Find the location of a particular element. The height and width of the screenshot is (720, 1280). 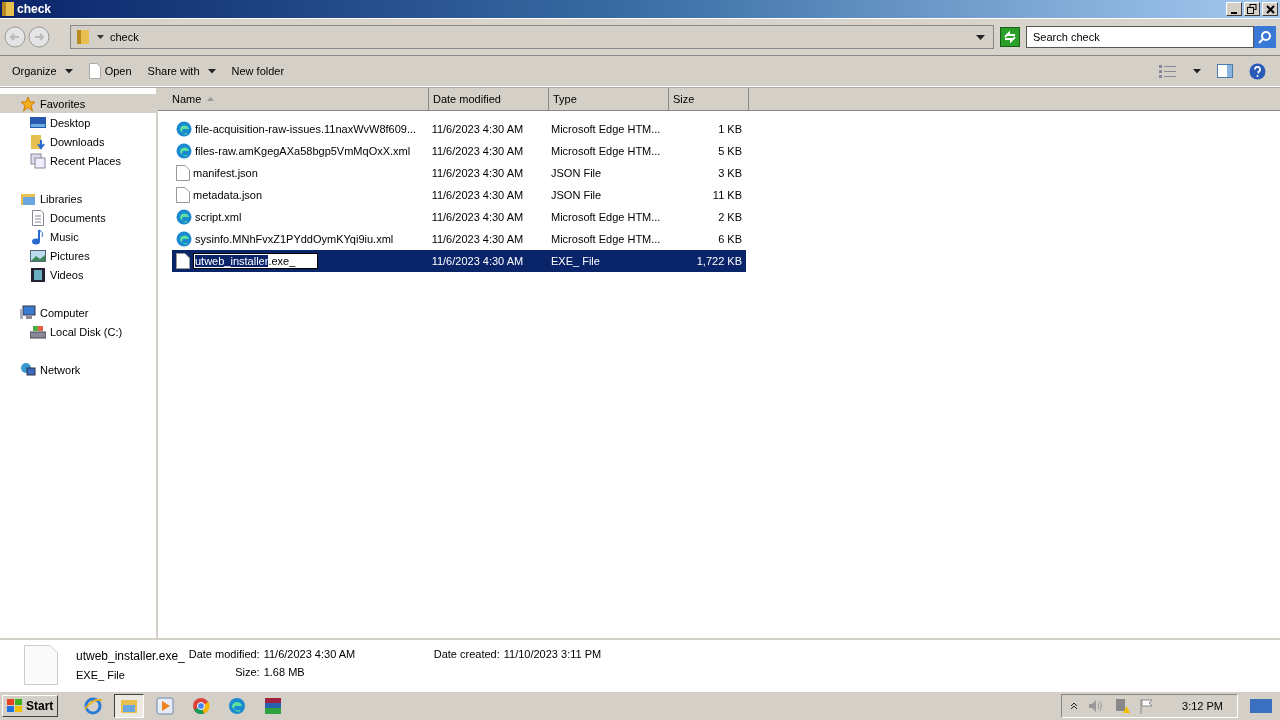

minimize-button is located at coordinates (1234, 9).